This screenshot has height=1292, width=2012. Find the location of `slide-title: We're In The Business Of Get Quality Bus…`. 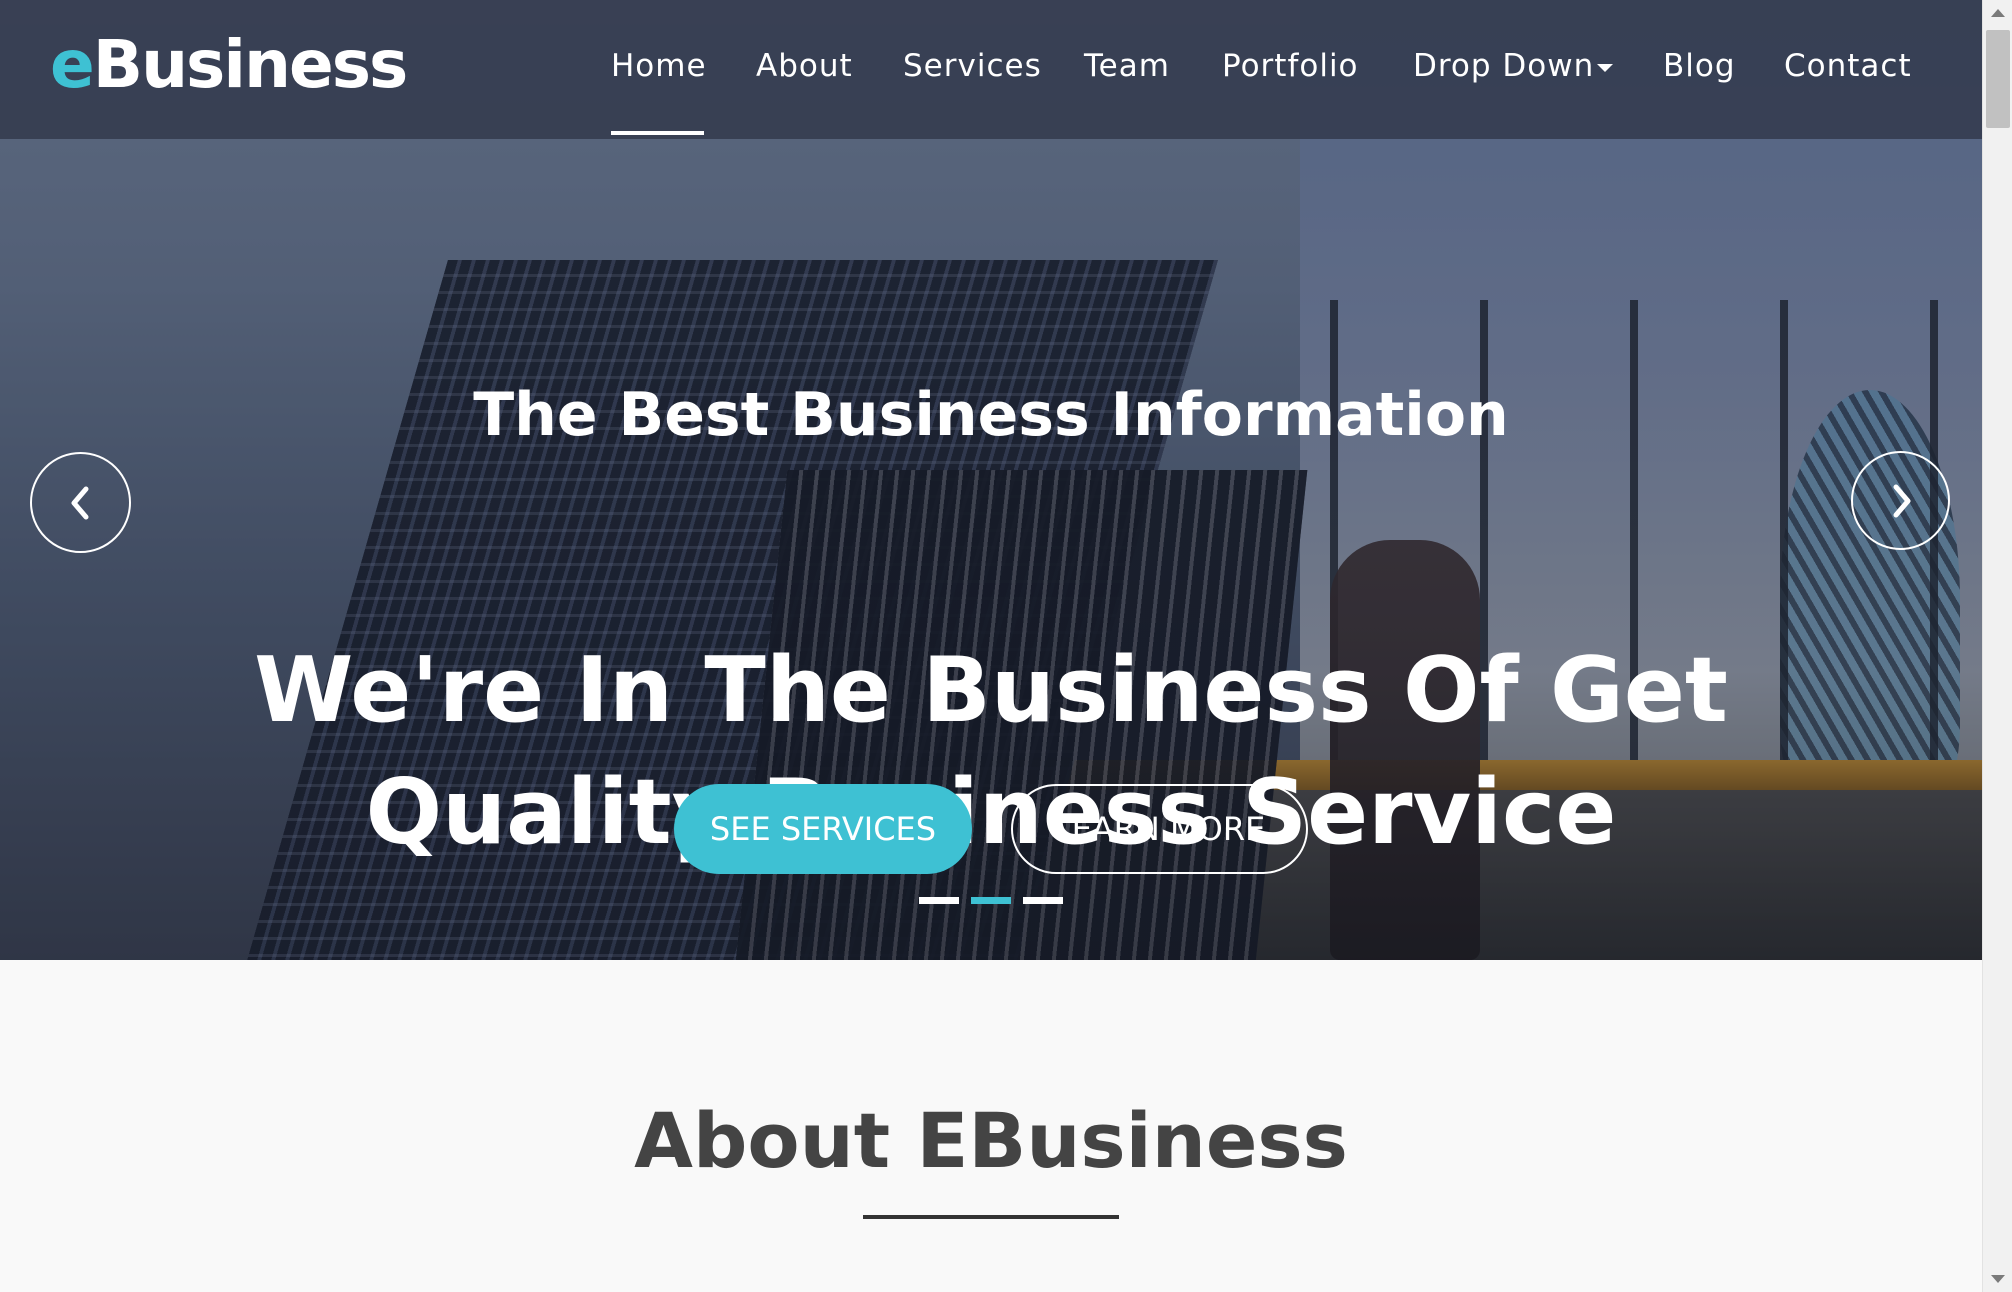

slide-title: We're In The Business Of Get Quality Bus… is located at coordinates (991, 751).